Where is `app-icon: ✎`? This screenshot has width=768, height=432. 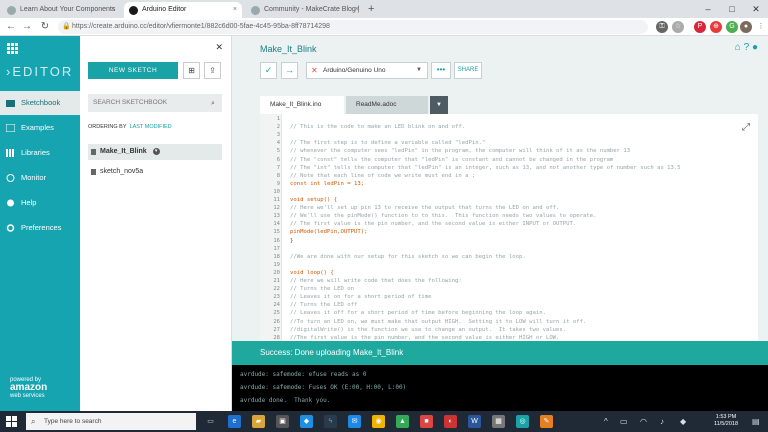 app-icon: ✎ is located at coordinates (546, 421).